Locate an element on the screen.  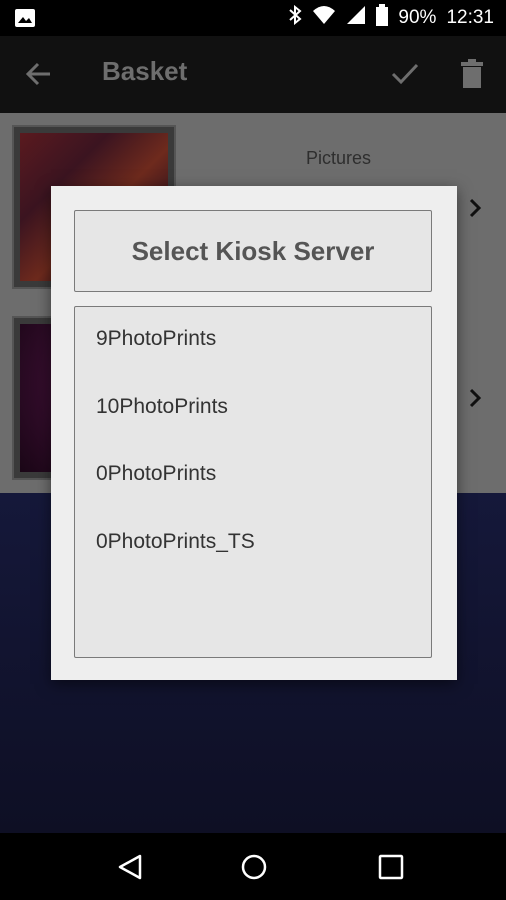
pictures-label: Pictures is located at coordinates (339, 158).